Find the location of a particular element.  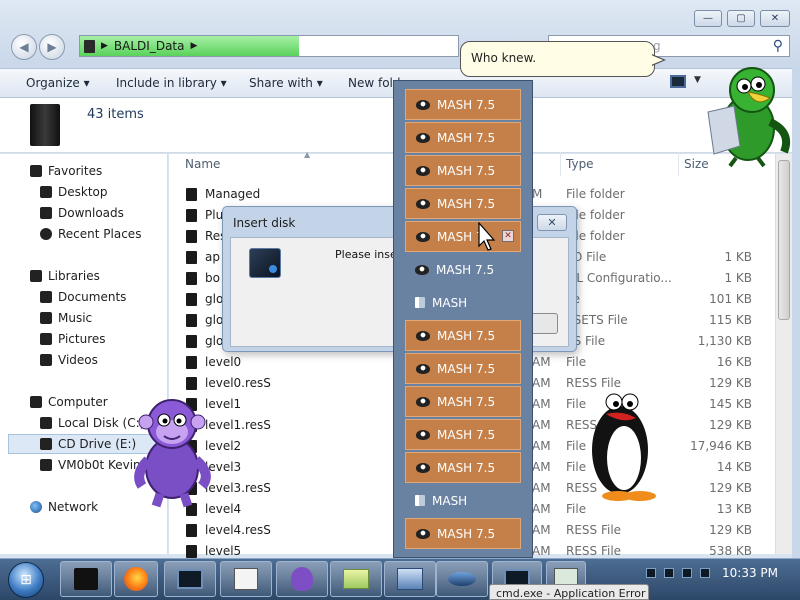

file-size: 145 KB is located at coordinates (730, 404).